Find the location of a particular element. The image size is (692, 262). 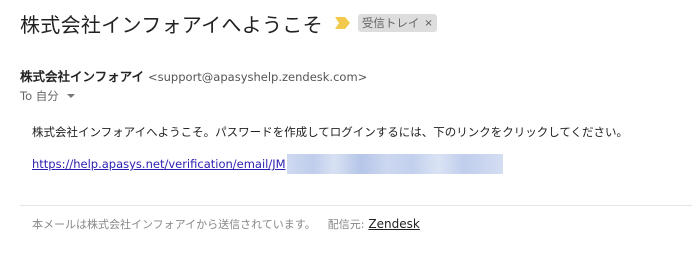

footer-notice: 本メールは株式会社インフォアイから送信されています。 is located at coordinates (174, 224).